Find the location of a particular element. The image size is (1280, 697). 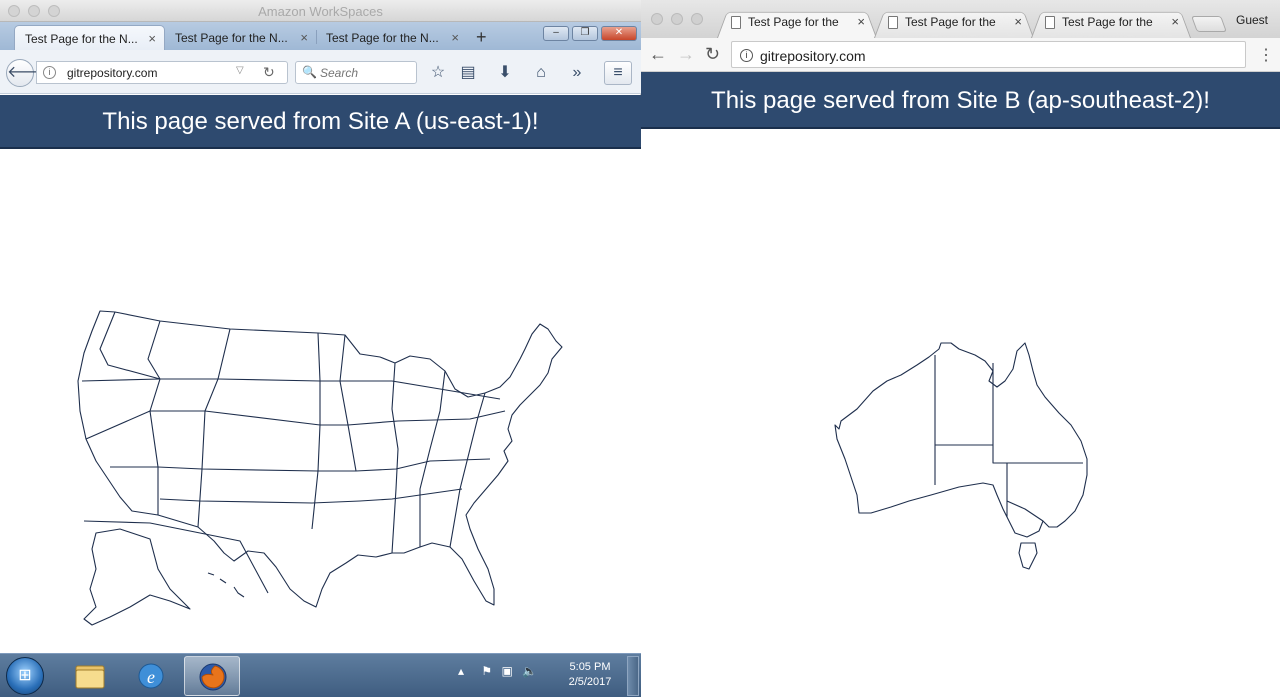

new-tab-button: + is located at coordinates (481, 37).